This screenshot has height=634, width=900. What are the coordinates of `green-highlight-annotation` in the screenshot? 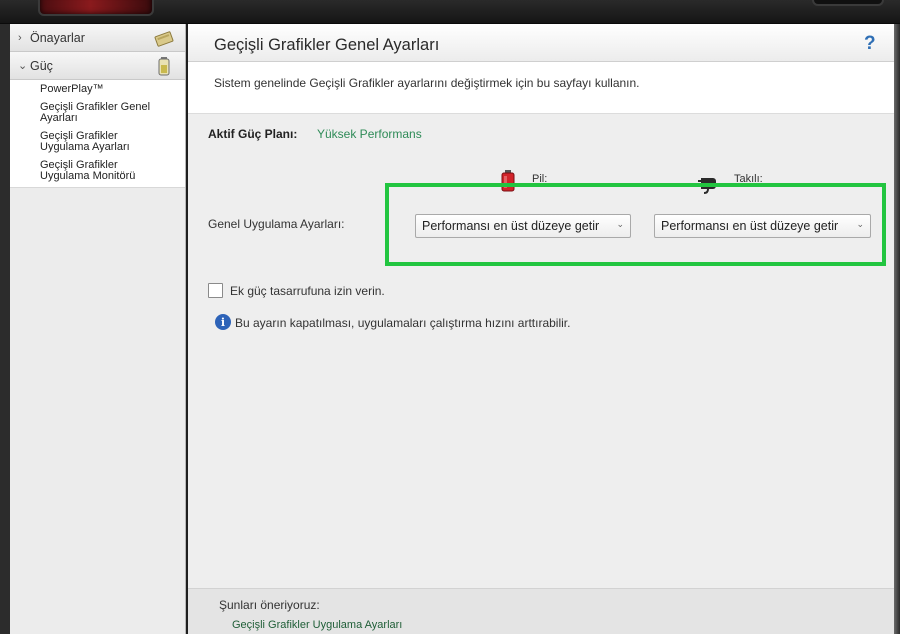 It's located at (635, 224).